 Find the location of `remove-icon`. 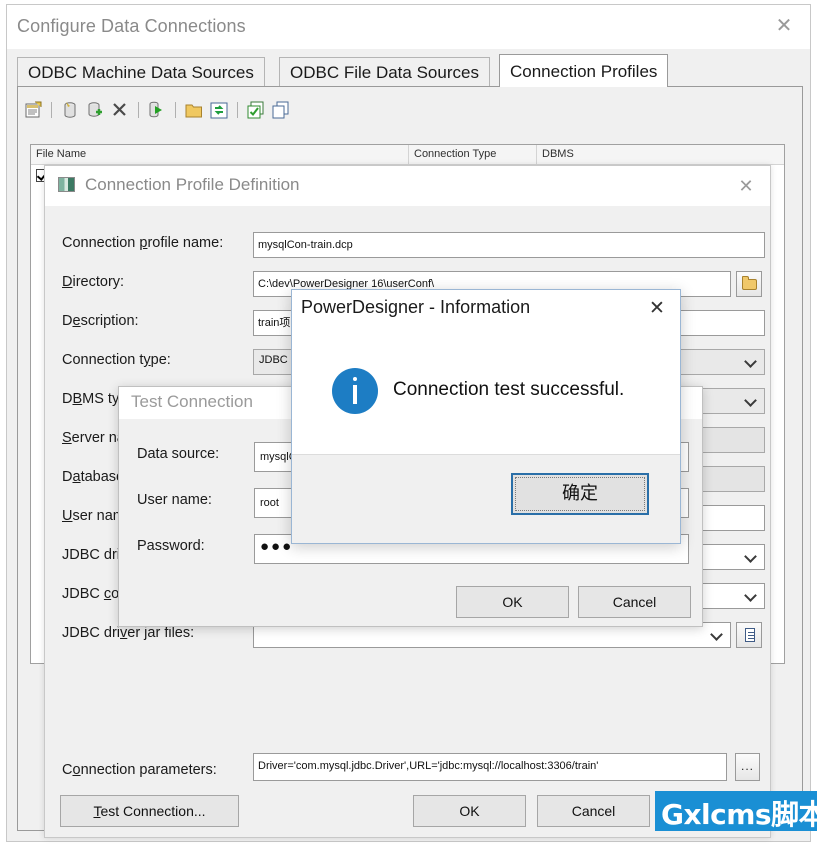

remove-icon is located at coordinates (120, 110).